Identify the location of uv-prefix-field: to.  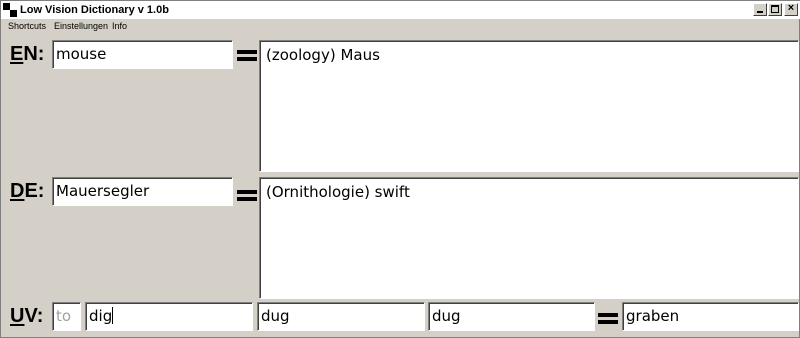
(66, 316).